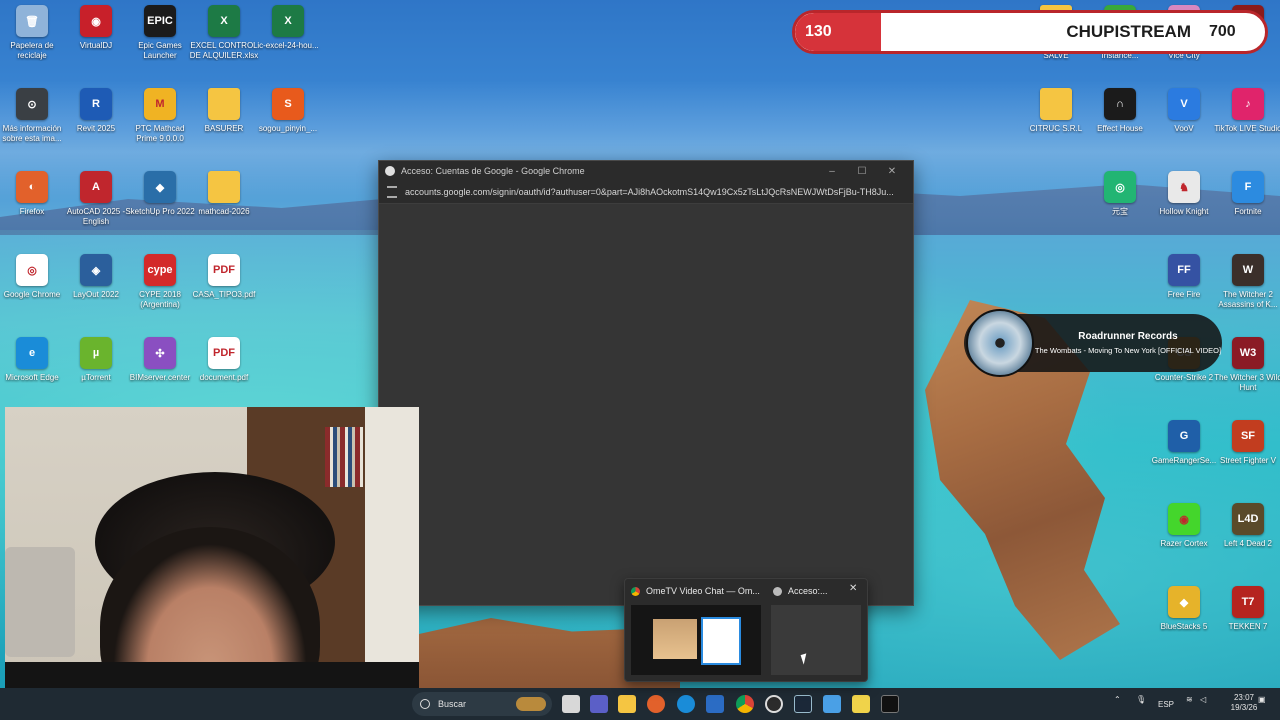 The width and height of the screenshot is (1280, 720). I want to click on desktop-icon-glyph: A, so click(96, 187).